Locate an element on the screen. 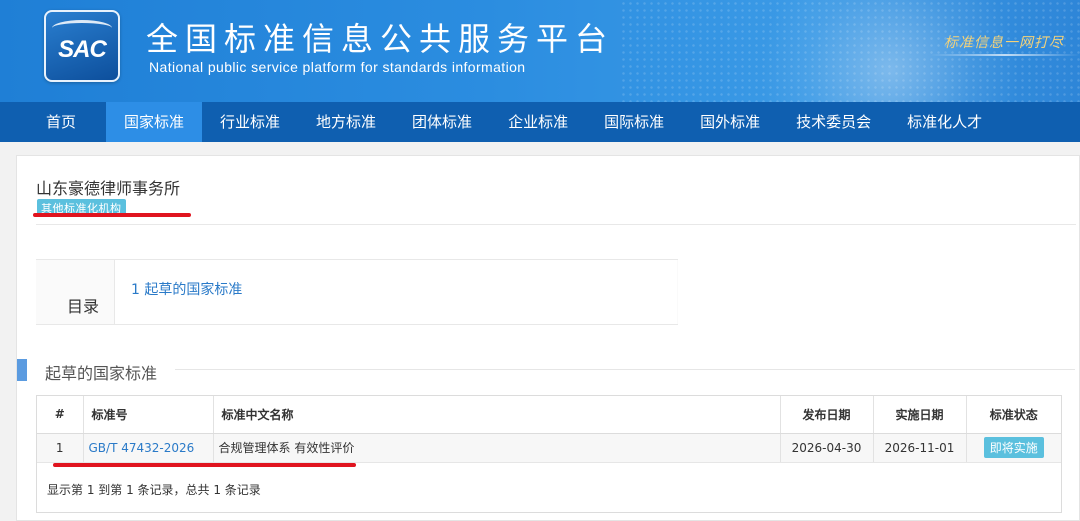 This screenshot has width=1080, height=521. sac-logo: SAC is located at coordinates (82, 46).